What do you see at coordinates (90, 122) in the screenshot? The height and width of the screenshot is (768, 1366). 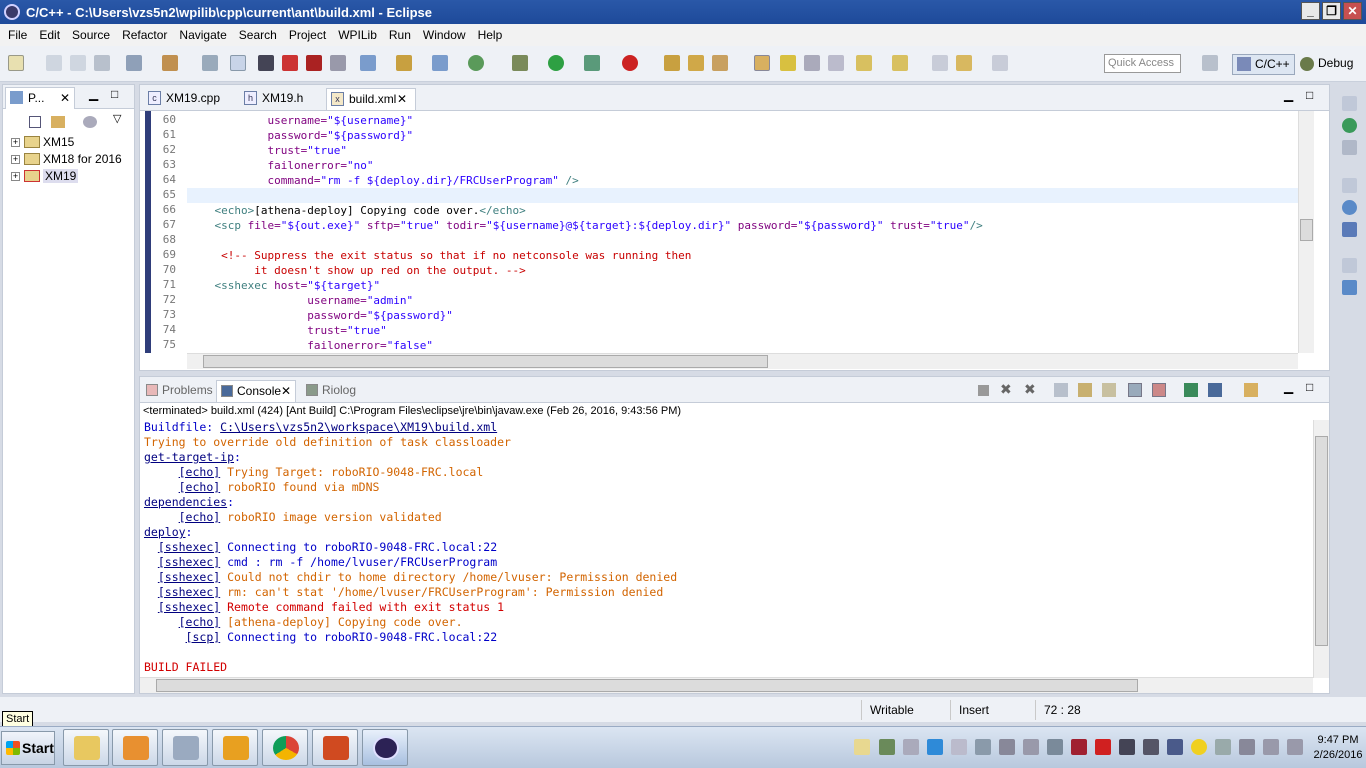 I see `filter-icon` at bounding box center [90, 122].